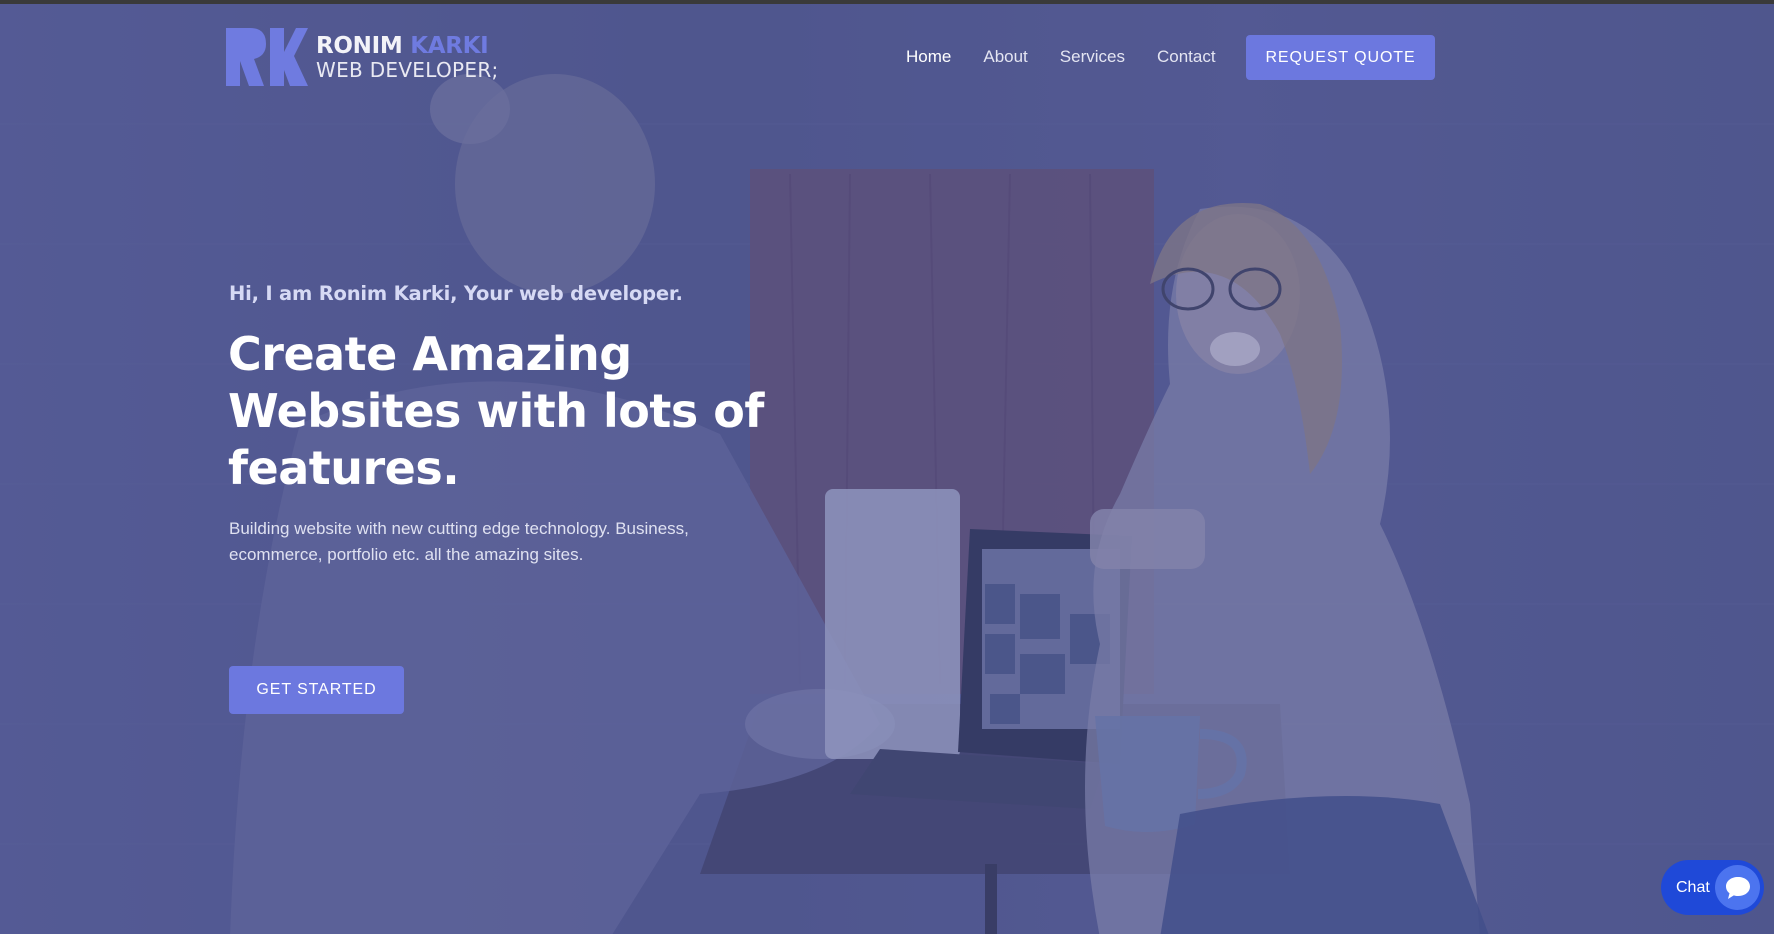 This screenshot has width=1774, height=934. What do you see at coordinates (359, 45) in the screenshot?
I see `logo-first-name: RONIM` at bounding box center [359, 45].